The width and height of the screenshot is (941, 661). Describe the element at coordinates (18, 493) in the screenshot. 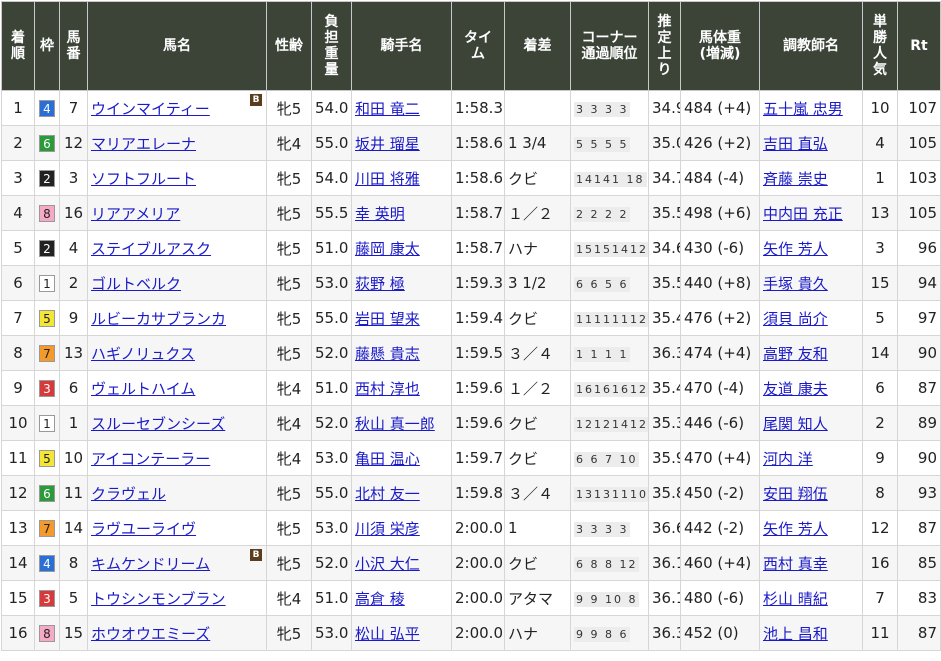

I see `finish-position-cell: 12` at that location.